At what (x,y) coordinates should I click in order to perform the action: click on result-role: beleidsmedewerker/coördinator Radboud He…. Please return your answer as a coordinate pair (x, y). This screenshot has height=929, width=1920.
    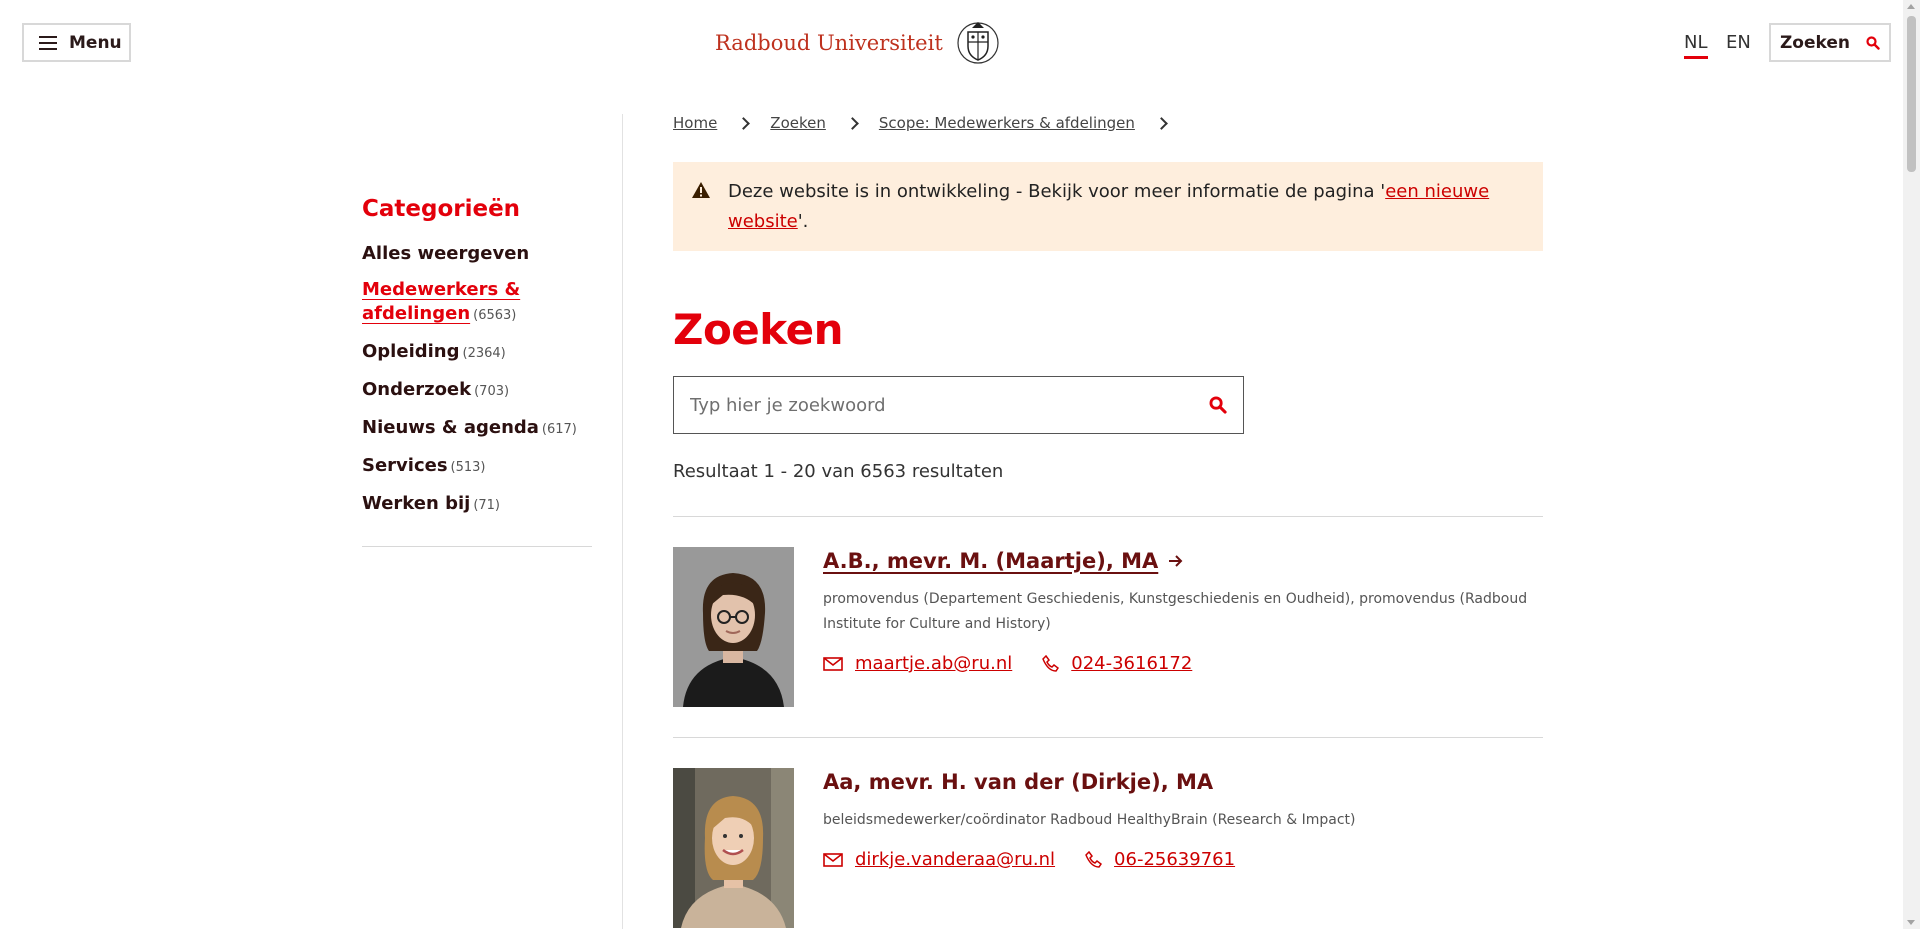
    Looking at the image, I should click on (1089, 820).